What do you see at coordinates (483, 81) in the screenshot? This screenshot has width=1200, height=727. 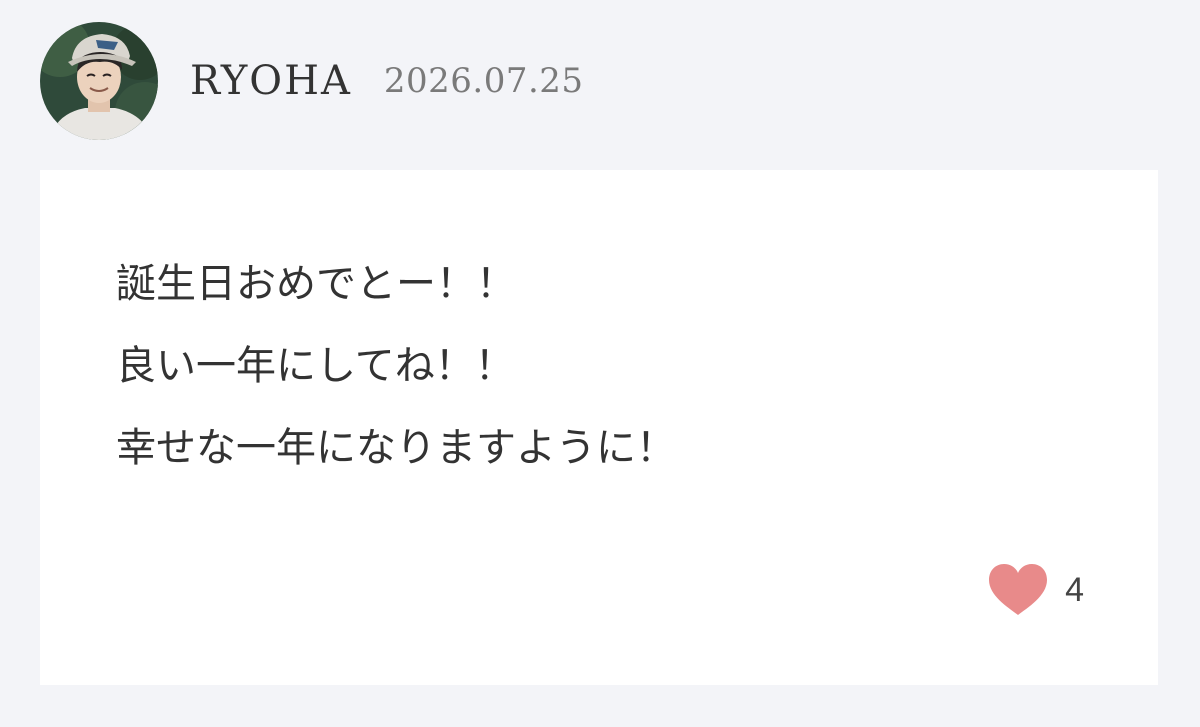 I see `post-date: 2026.07.25` at bounding box center [483, 81].